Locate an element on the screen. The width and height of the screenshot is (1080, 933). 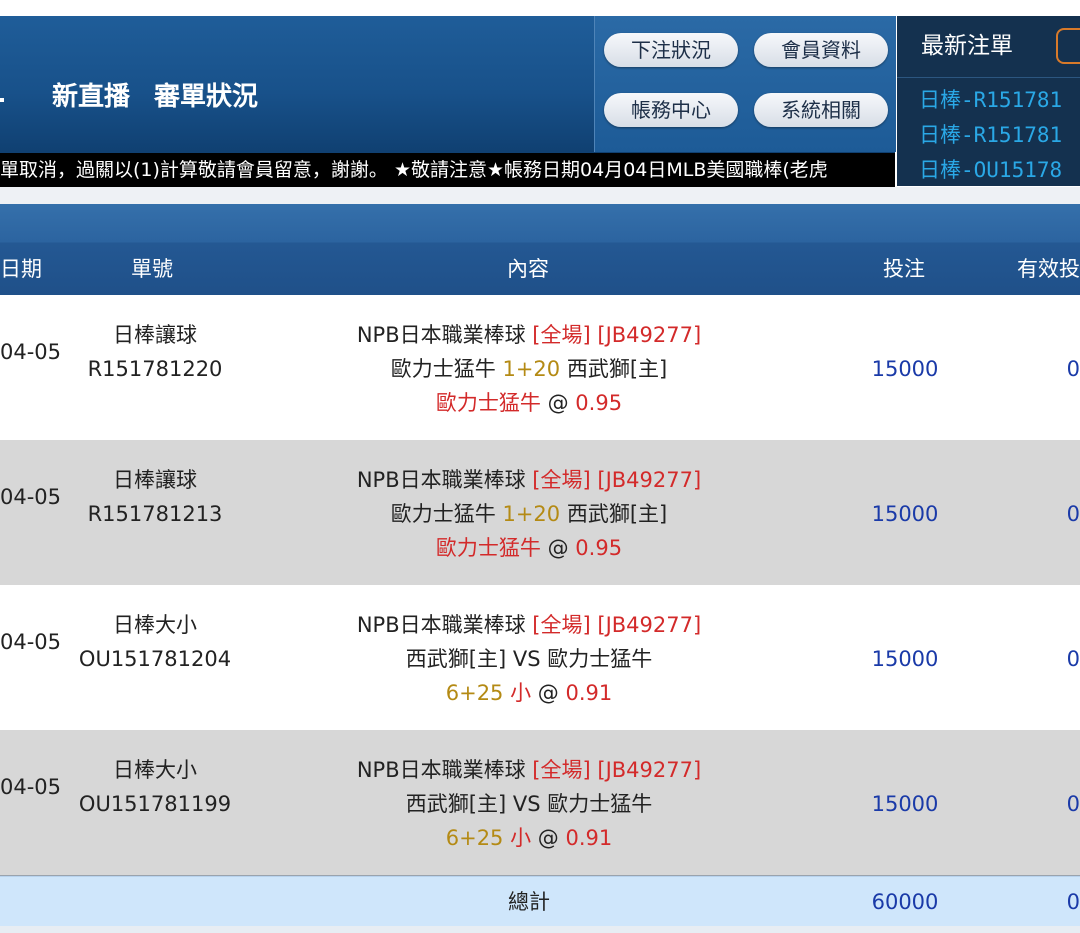
ticket-cell: 日棒讓球 R151781213 is located at coordinates (155, 497).